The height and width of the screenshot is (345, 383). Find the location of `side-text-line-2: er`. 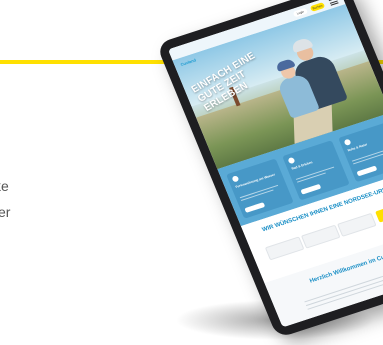

side-text-line-2: er is located at coordinates (5, 212).